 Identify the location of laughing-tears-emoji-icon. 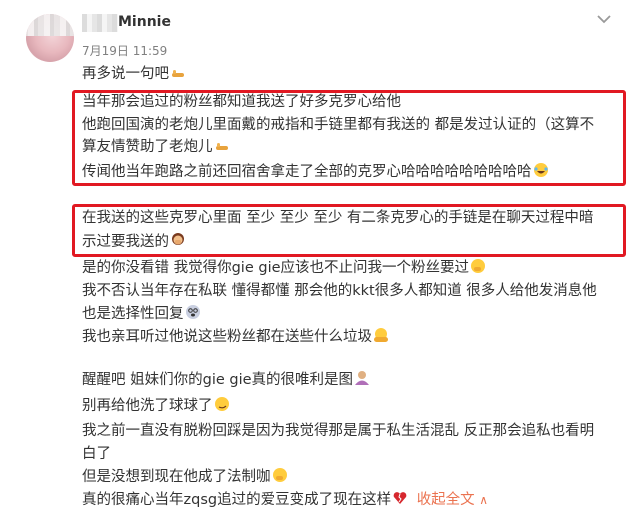
(540, 170).